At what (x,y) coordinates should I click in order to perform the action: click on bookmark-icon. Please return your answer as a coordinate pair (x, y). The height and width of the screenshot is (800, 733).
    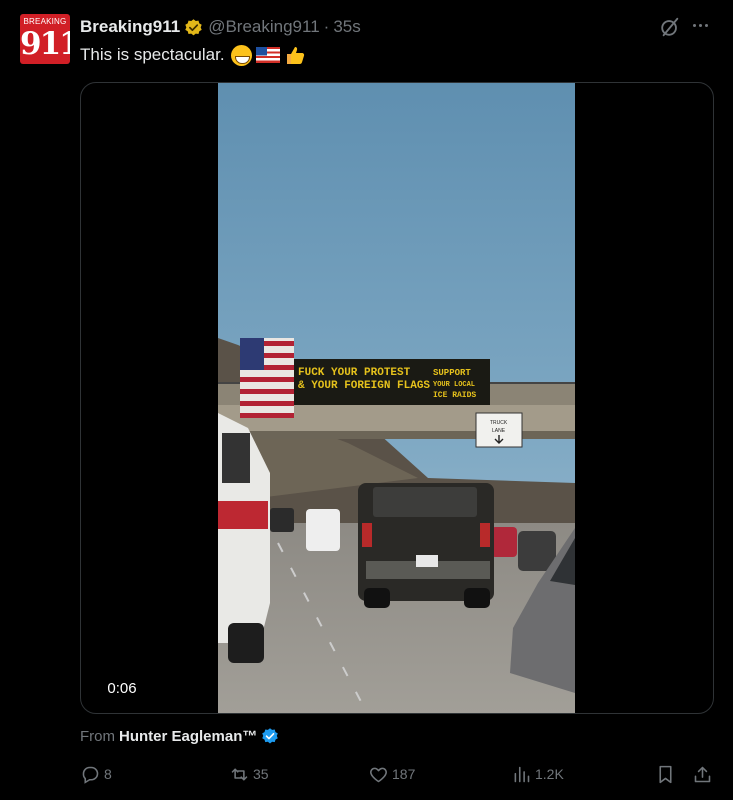
    Looking at the image, I should click on (665, 774).